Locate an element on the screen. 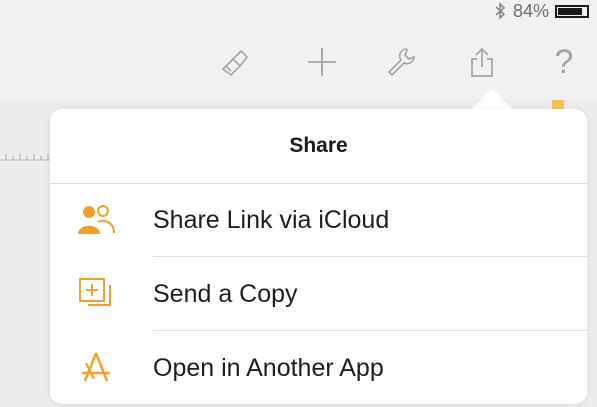 This screenshot has width=597, height=407. app-store-icon is located at coordinates (96, 368).